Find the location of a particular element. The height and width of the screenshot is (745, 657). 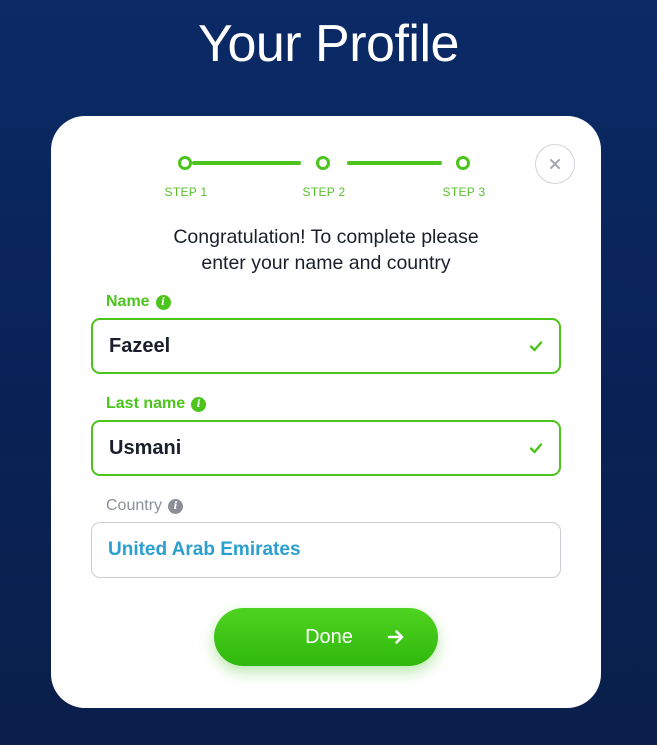

intro-line-1: Congratulation! To complete please is located at coordinates (326, 237).